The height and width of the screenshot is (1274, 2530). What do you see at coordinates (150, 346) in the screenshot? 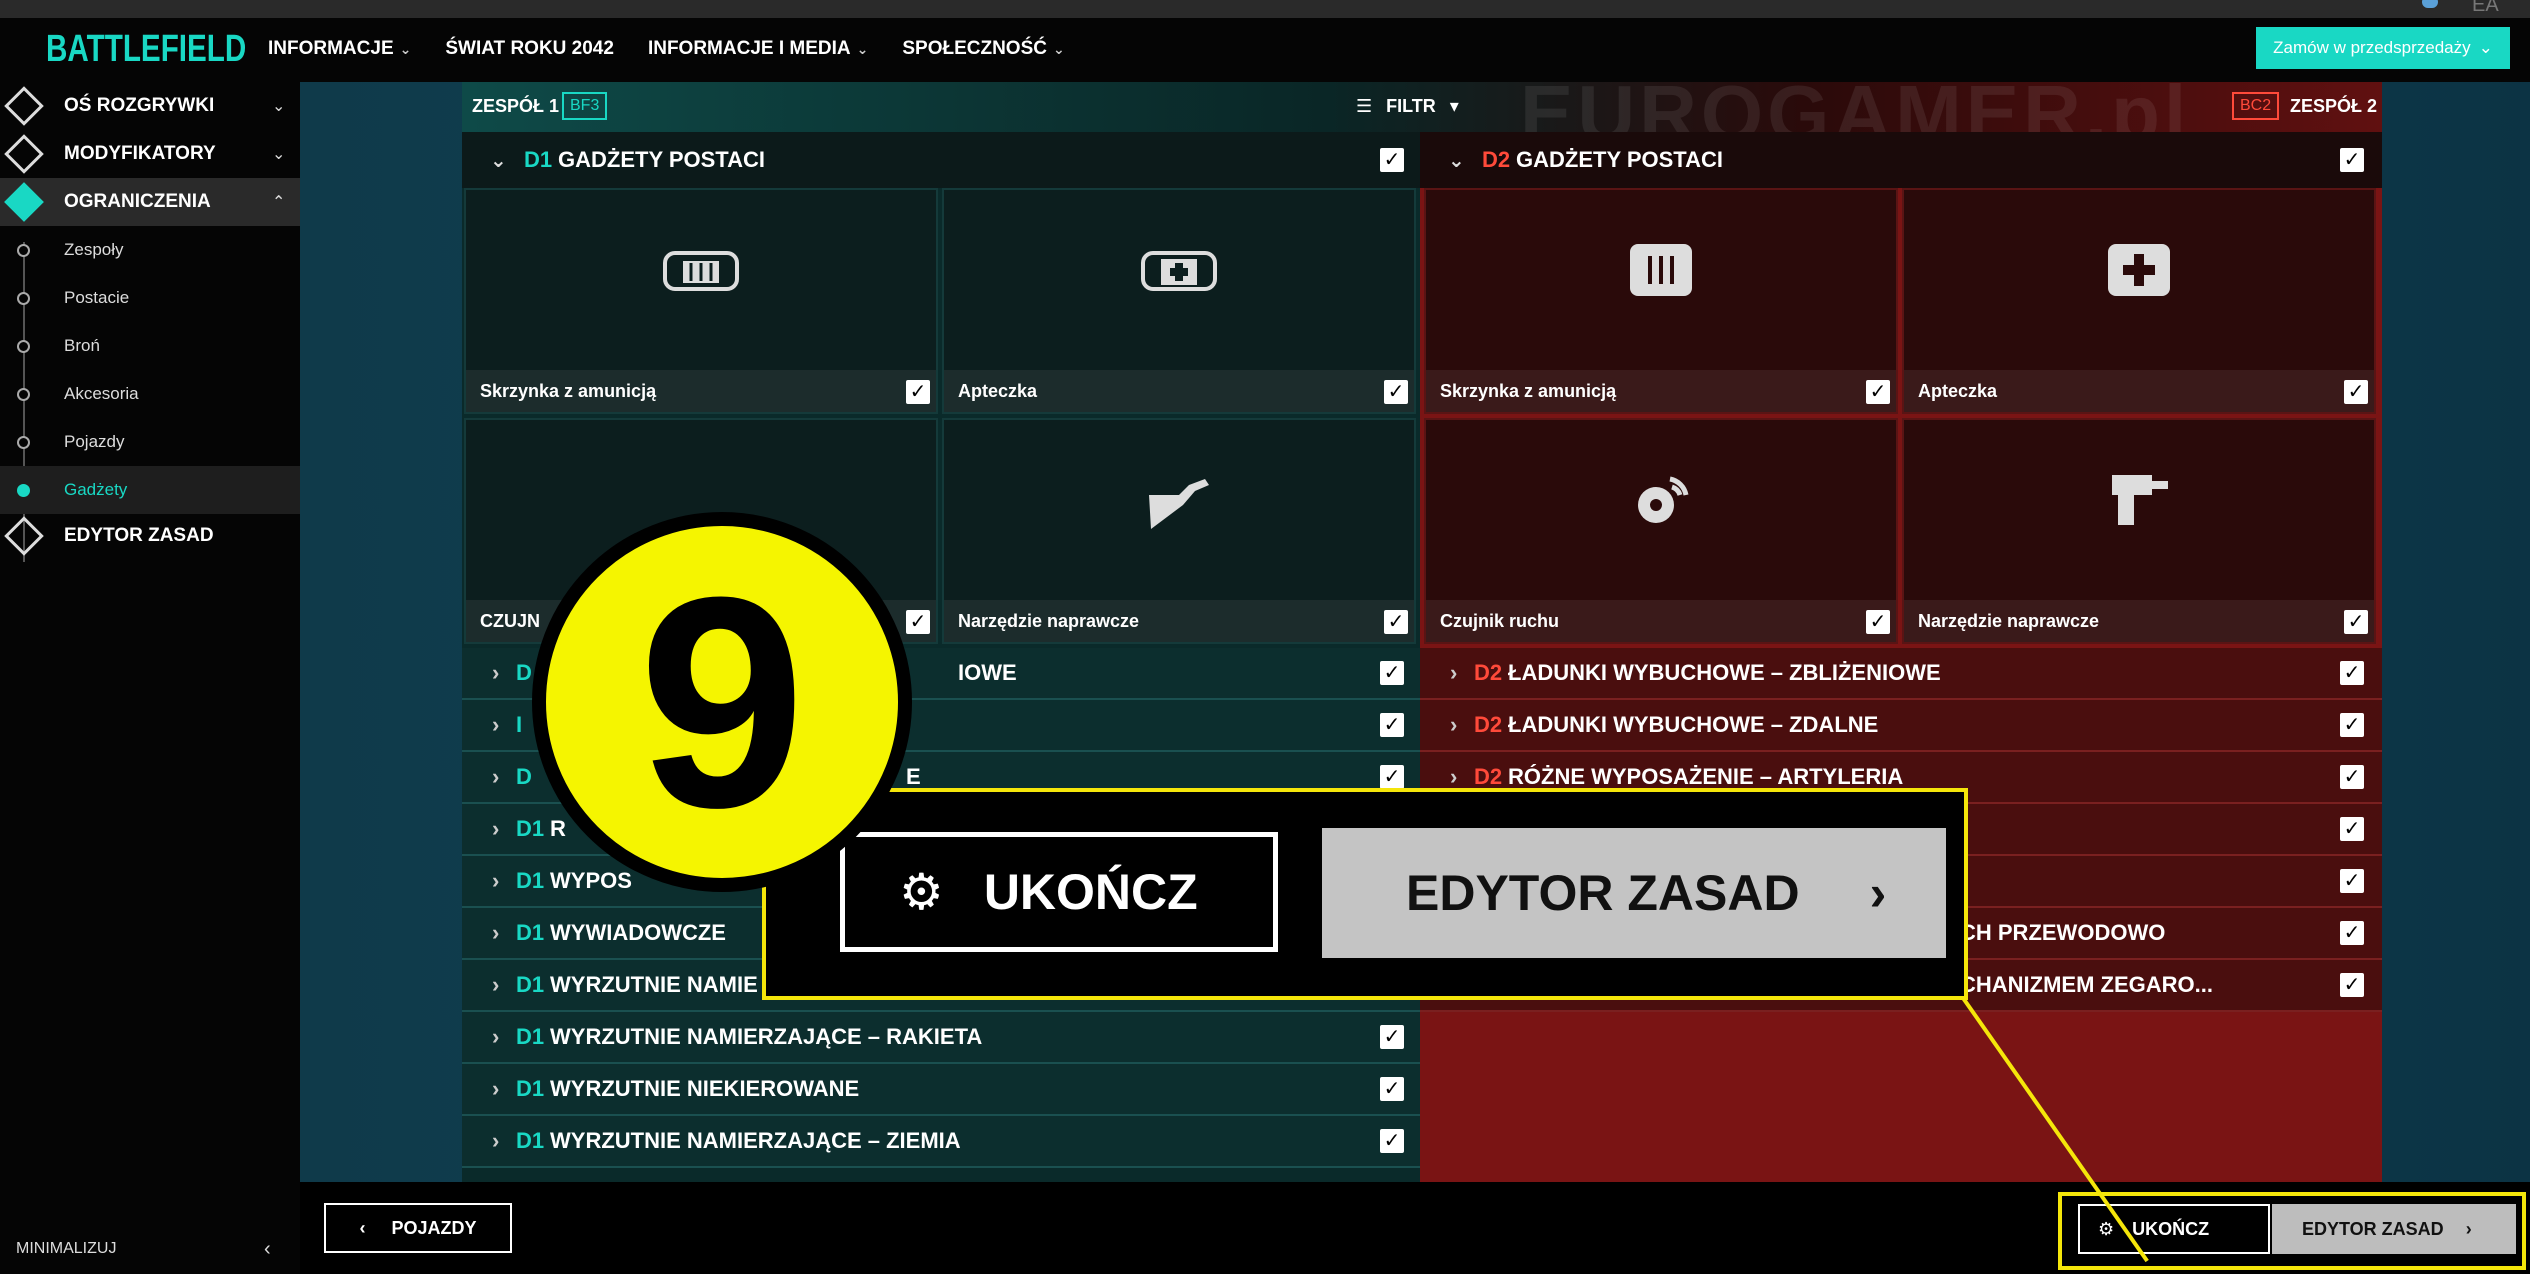
I see `sidebar-sub-weapons: Broń` at bounding box center [150, 346].